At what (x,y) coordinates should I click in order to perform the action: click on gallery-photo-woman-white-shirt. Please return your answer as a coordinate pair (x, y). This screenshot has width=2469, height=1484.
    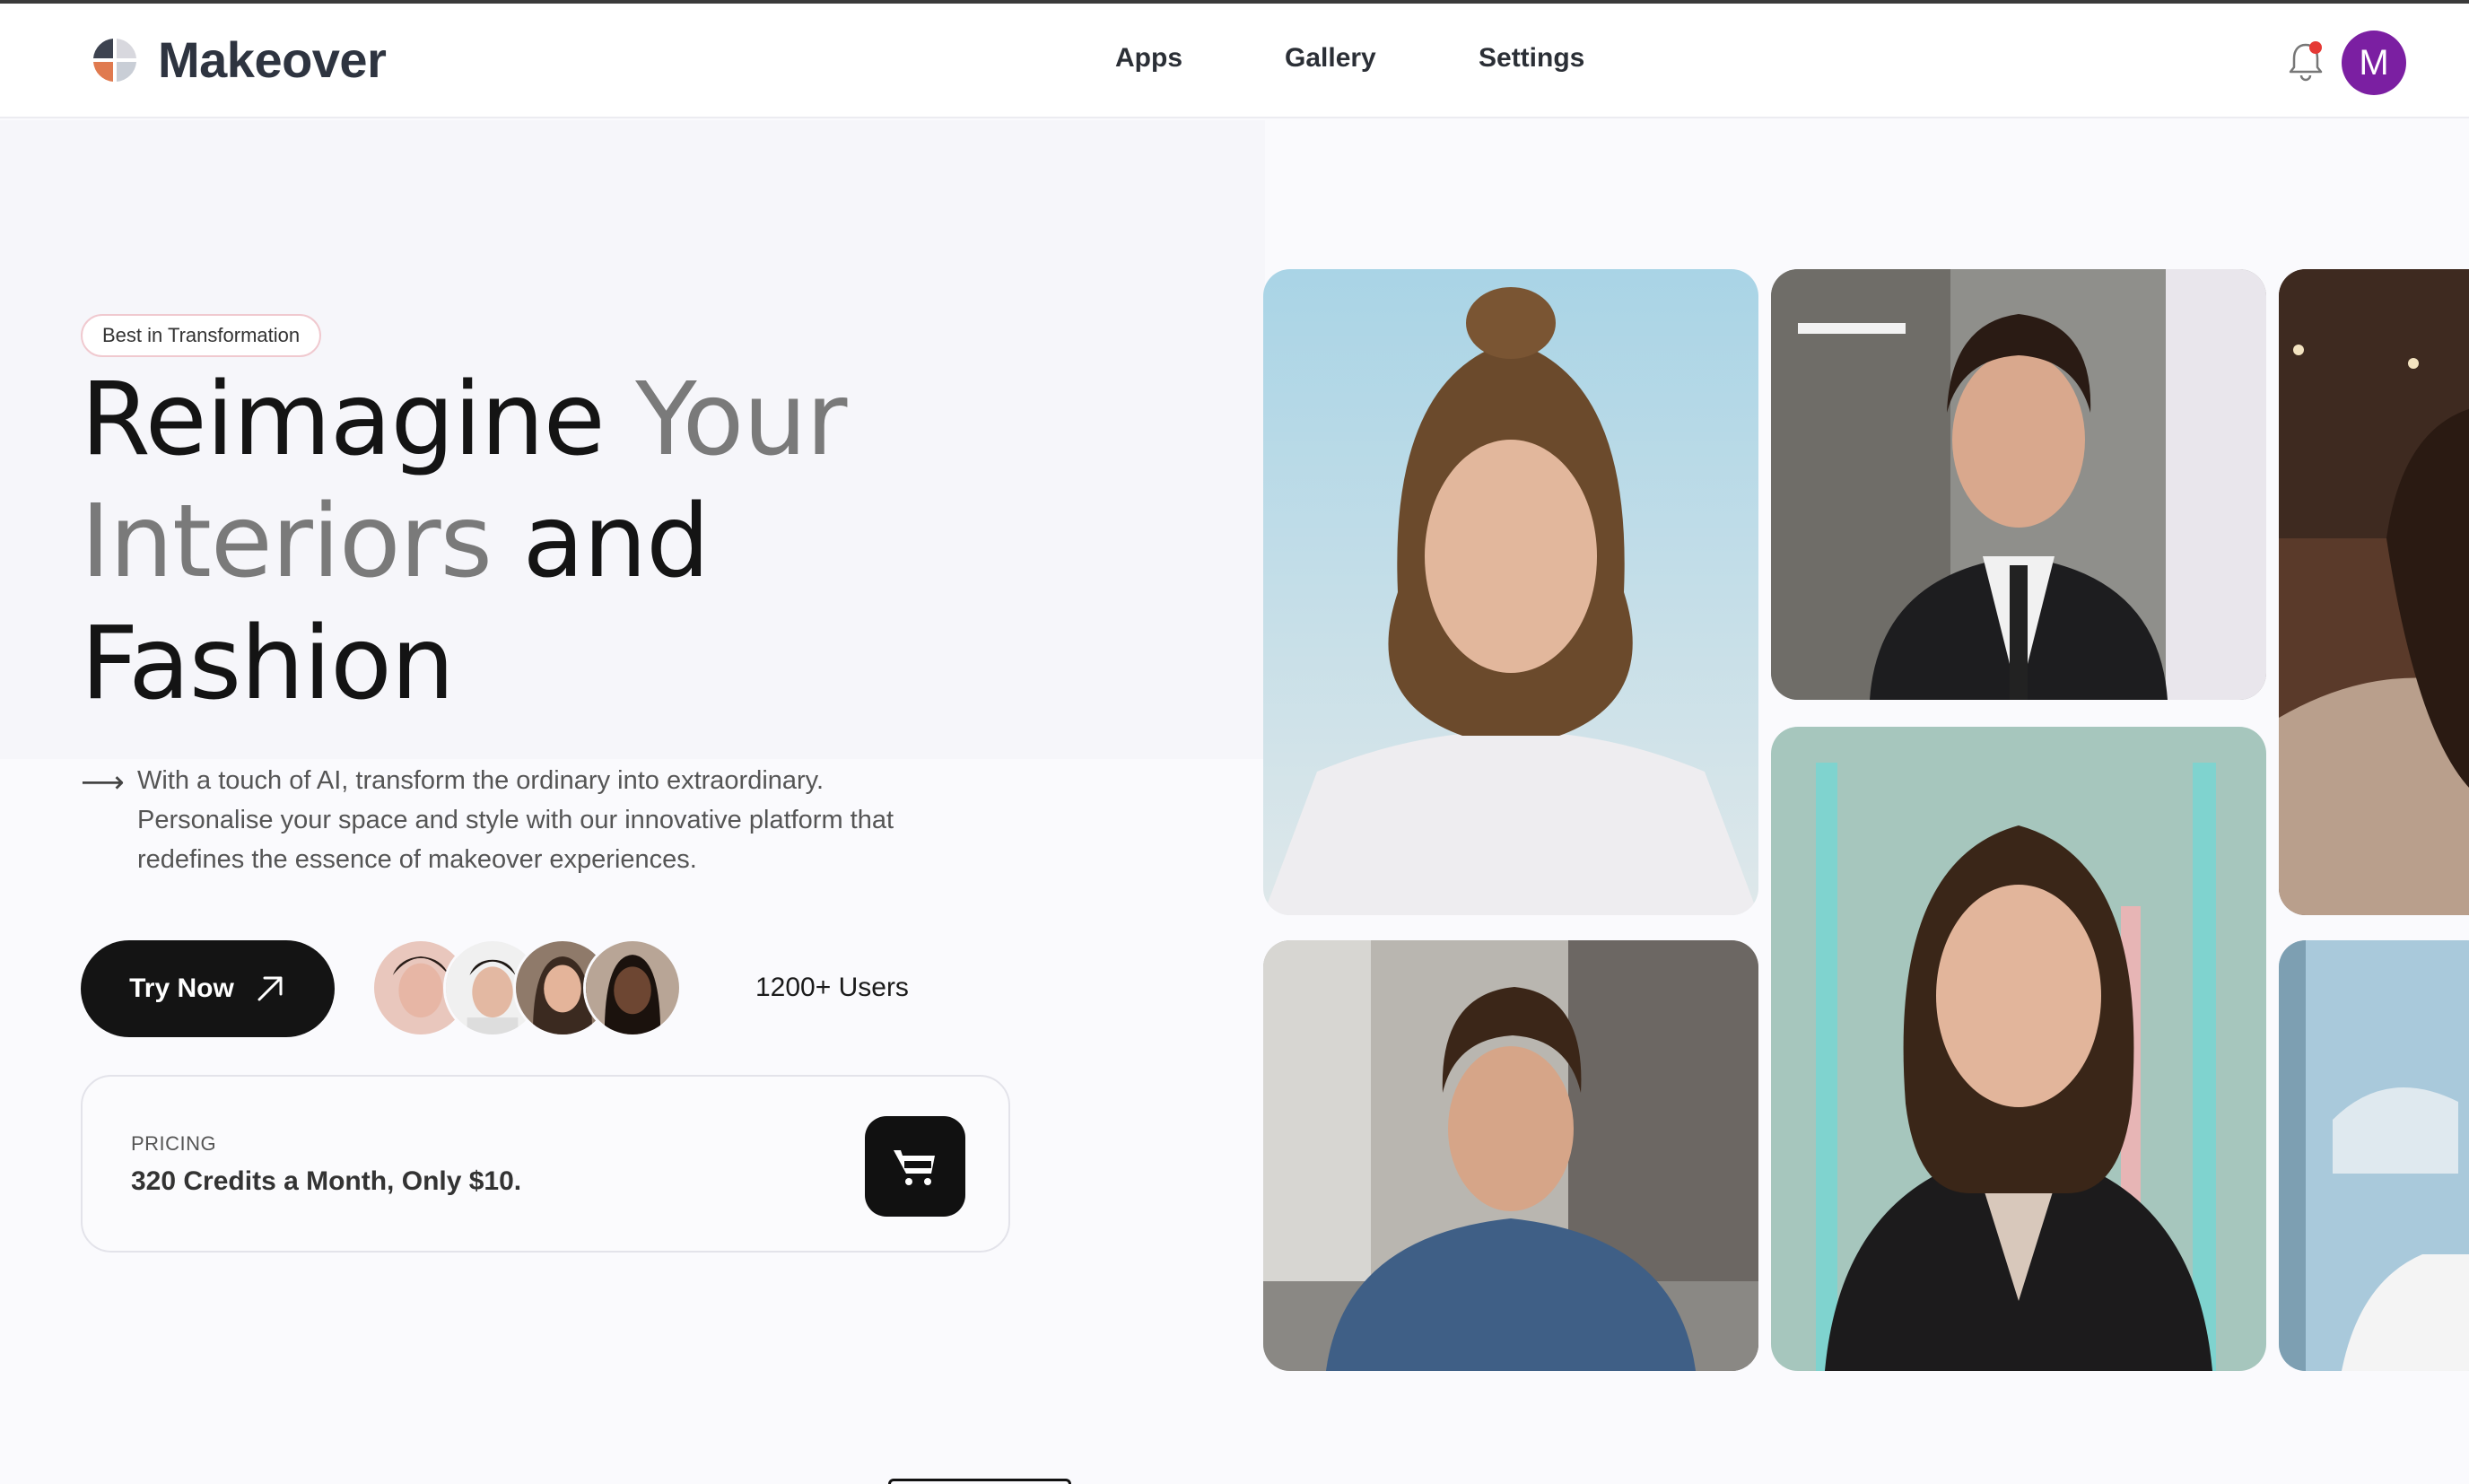
    Looking at the image, I should click on (1510, 592).